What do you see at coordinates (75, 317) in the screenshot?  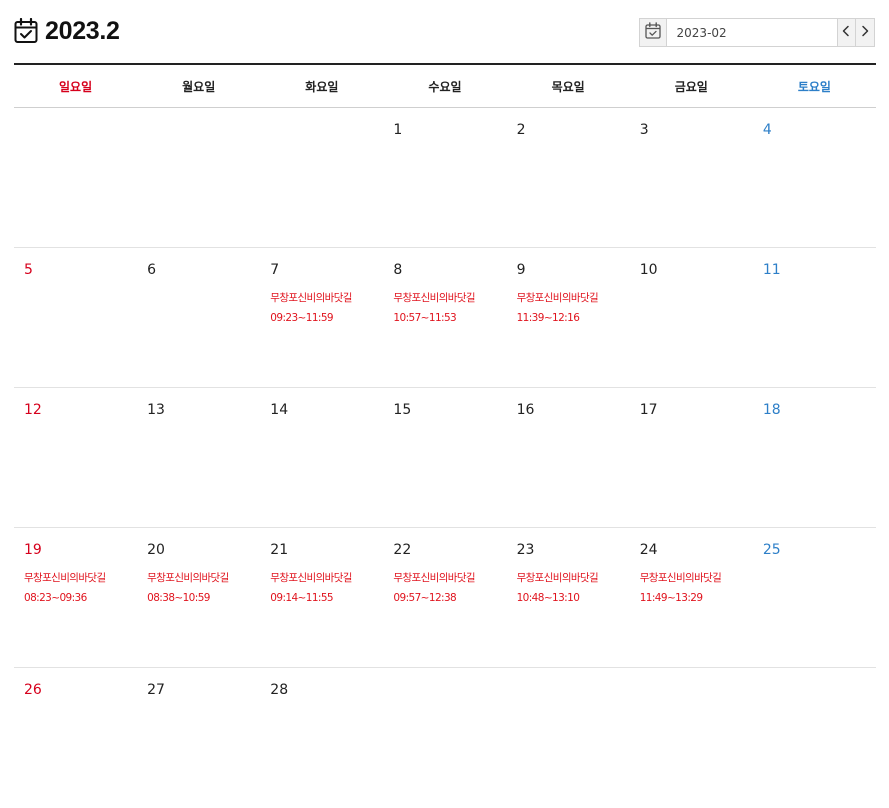 I see `day-cell: 5` at bounding box center [75, 317].